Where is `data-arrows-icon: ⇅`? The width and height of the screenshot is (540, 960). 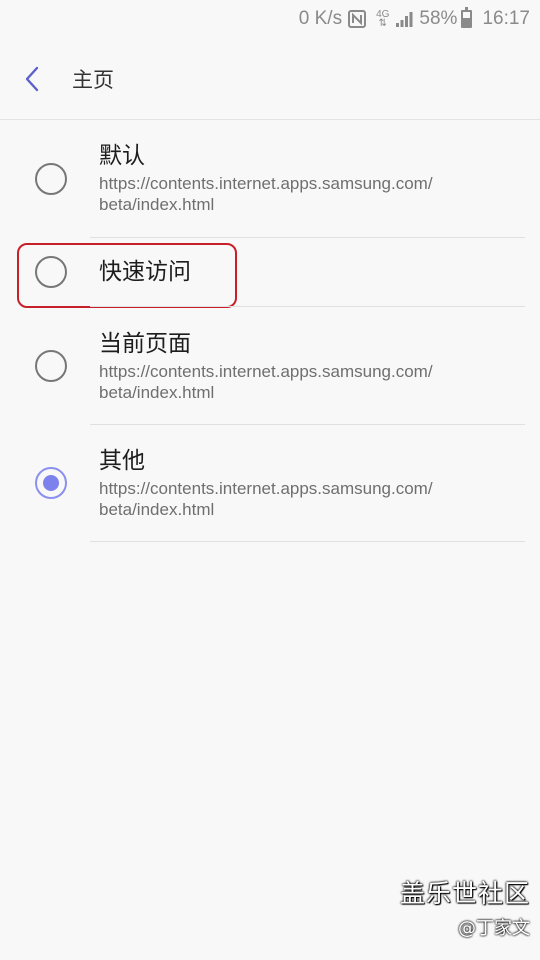 data-arrows-icon: ⇅ is located at coordinates (382, 23).